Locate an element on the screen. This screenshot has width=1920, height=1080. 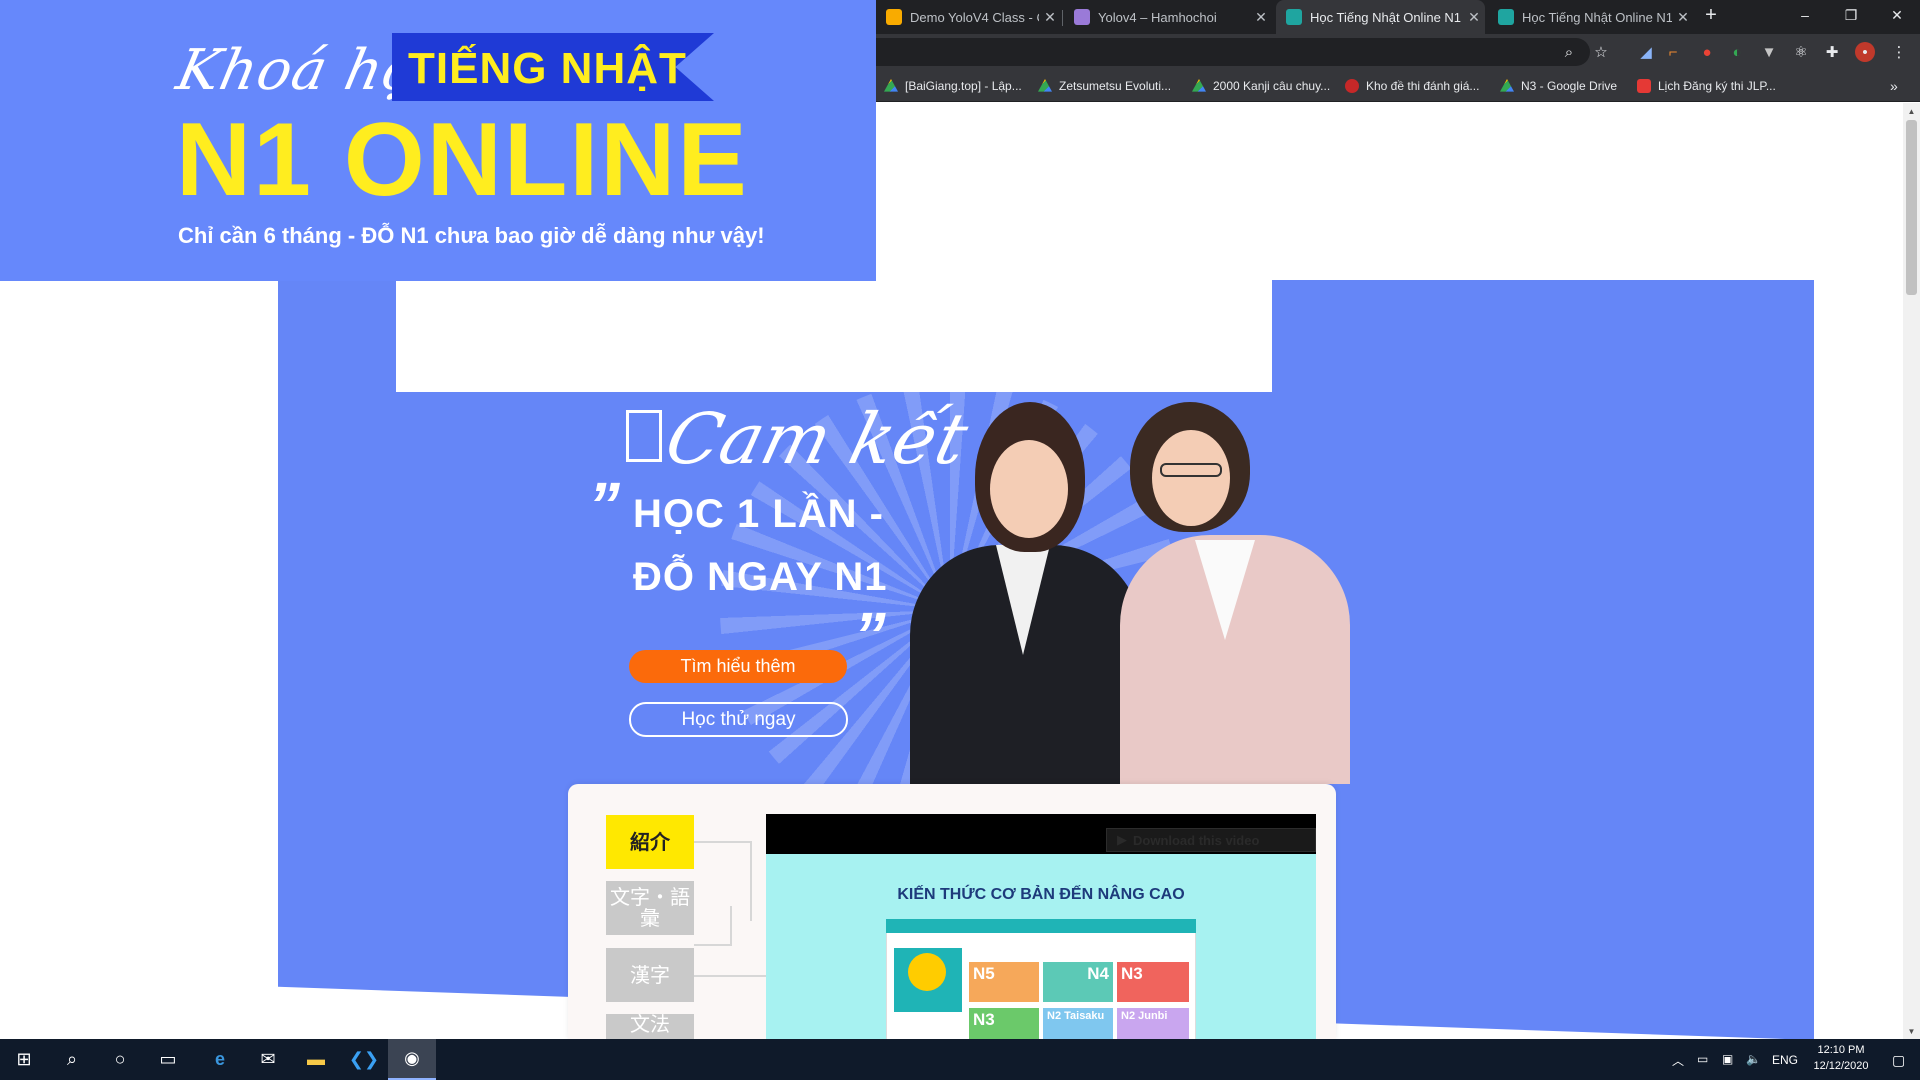
tab-active-n1: Học Tiếng Nhật Online N1 ( ✕ is located at coordinates (1380, 17).